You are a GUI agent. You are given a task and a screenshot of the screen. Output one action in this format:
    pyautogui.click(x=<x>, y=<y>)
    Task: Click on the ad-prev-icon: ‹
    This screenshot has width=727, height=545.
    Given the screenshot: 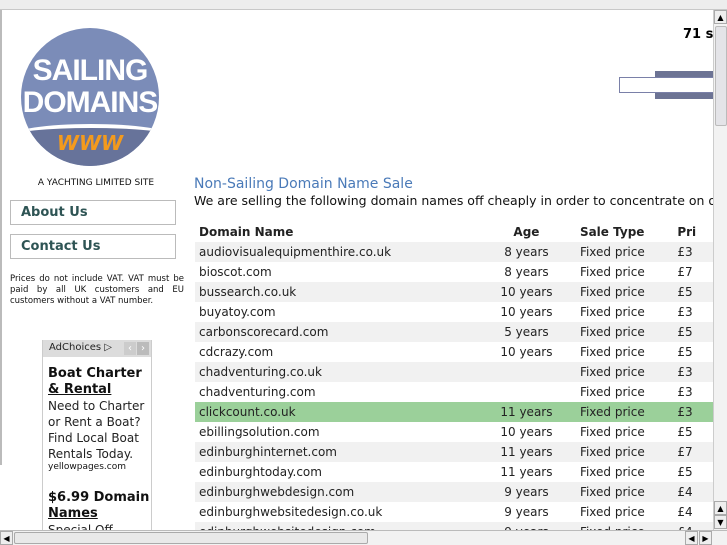 What is the action you would take?
    pyautogui.click(x=130, y=348)
    